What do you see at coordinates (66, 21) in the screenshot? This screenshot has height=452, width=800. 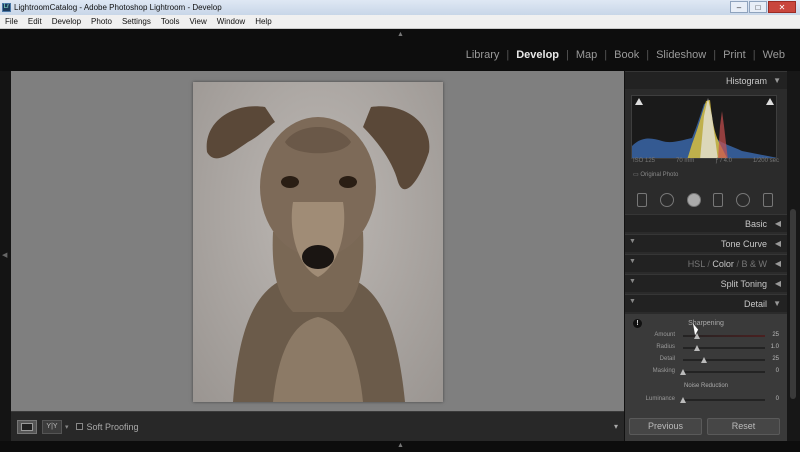 I see `menu-develop: Develop` at bounding box center [66, 21].